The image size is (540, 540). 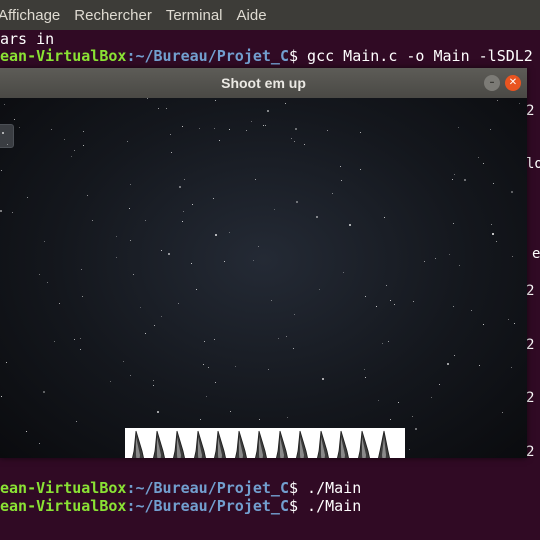 What do you see at coordinates (194, 15) in the screenshot?
I see `menu-terminal: Terminal` at bounding box center [194, 15].